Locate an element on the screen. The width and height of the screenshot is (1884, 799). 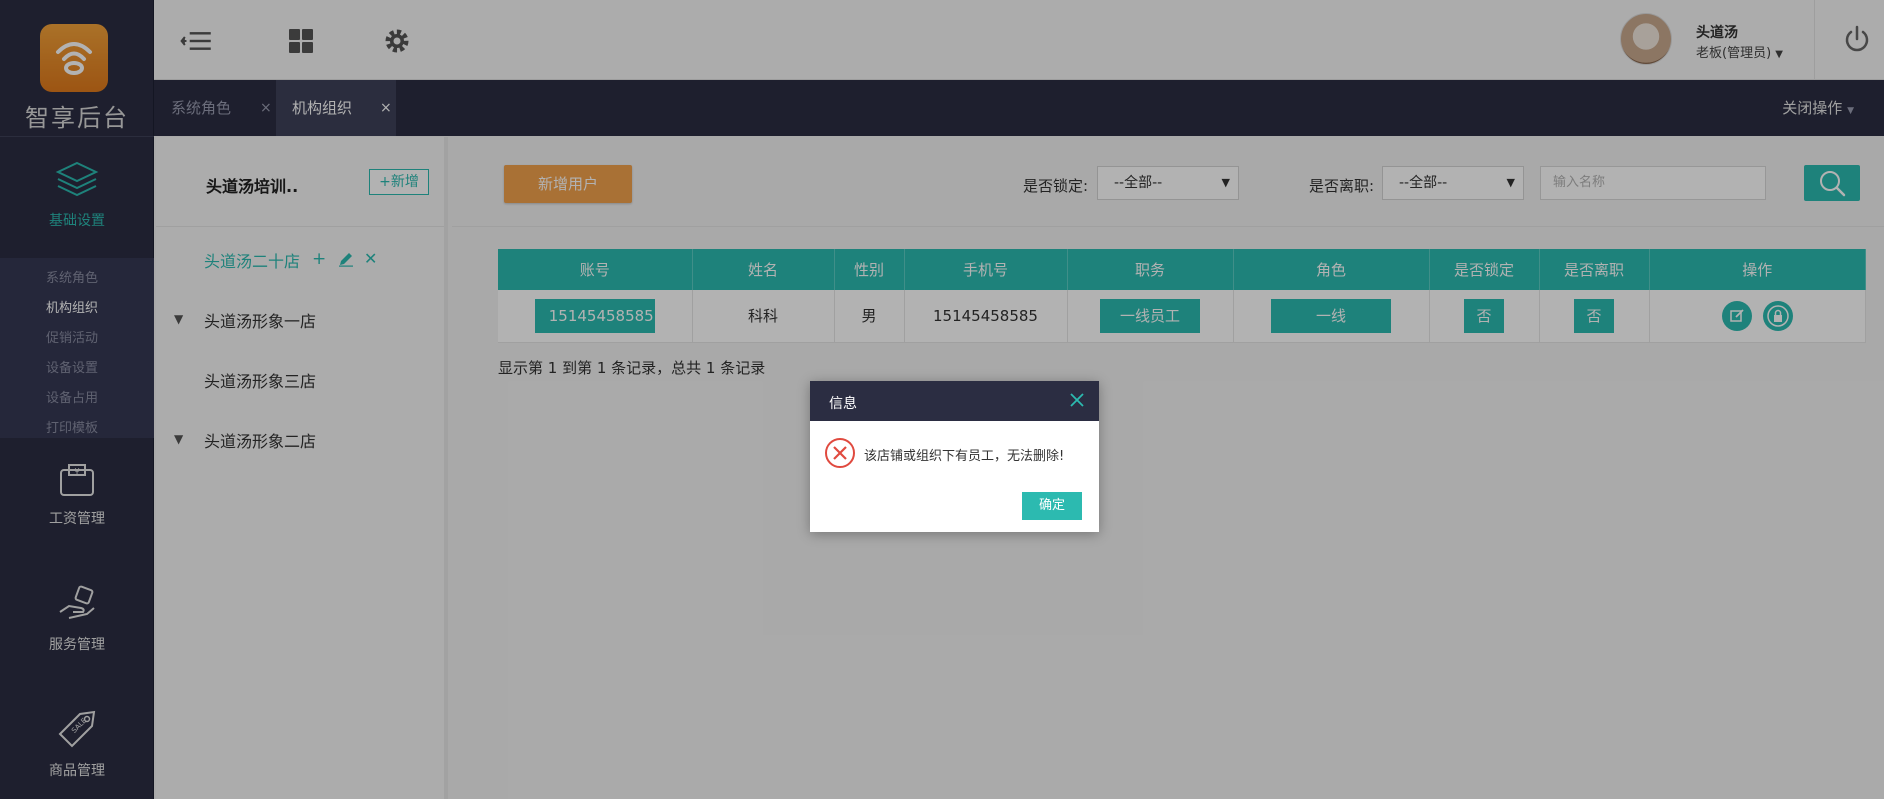
error-icon is located at coordinates (840, 455).